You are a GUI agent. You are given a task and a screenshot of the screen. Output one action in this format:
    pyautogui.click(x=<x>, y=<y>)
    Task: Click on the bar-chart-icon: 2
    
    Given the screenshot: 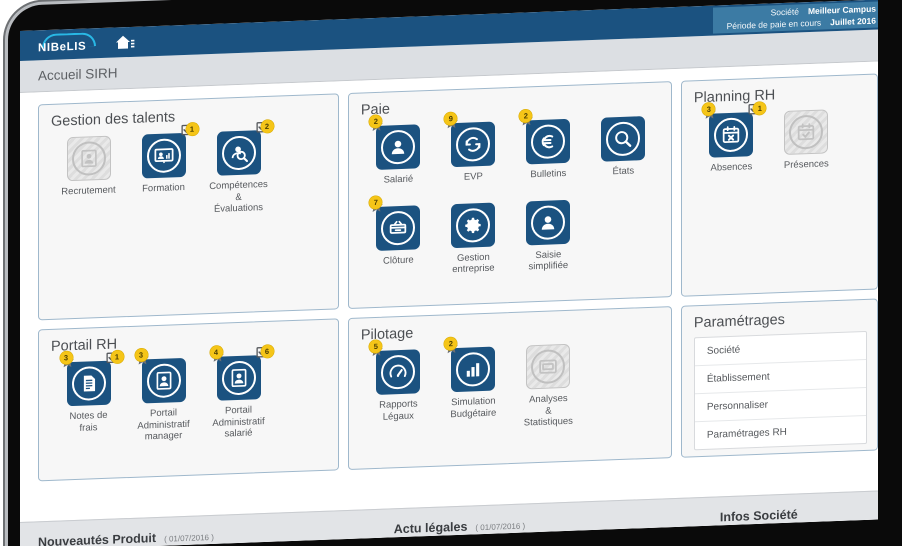 What is the action you would take?
    pyautogui.click(x=470, y=364)
    